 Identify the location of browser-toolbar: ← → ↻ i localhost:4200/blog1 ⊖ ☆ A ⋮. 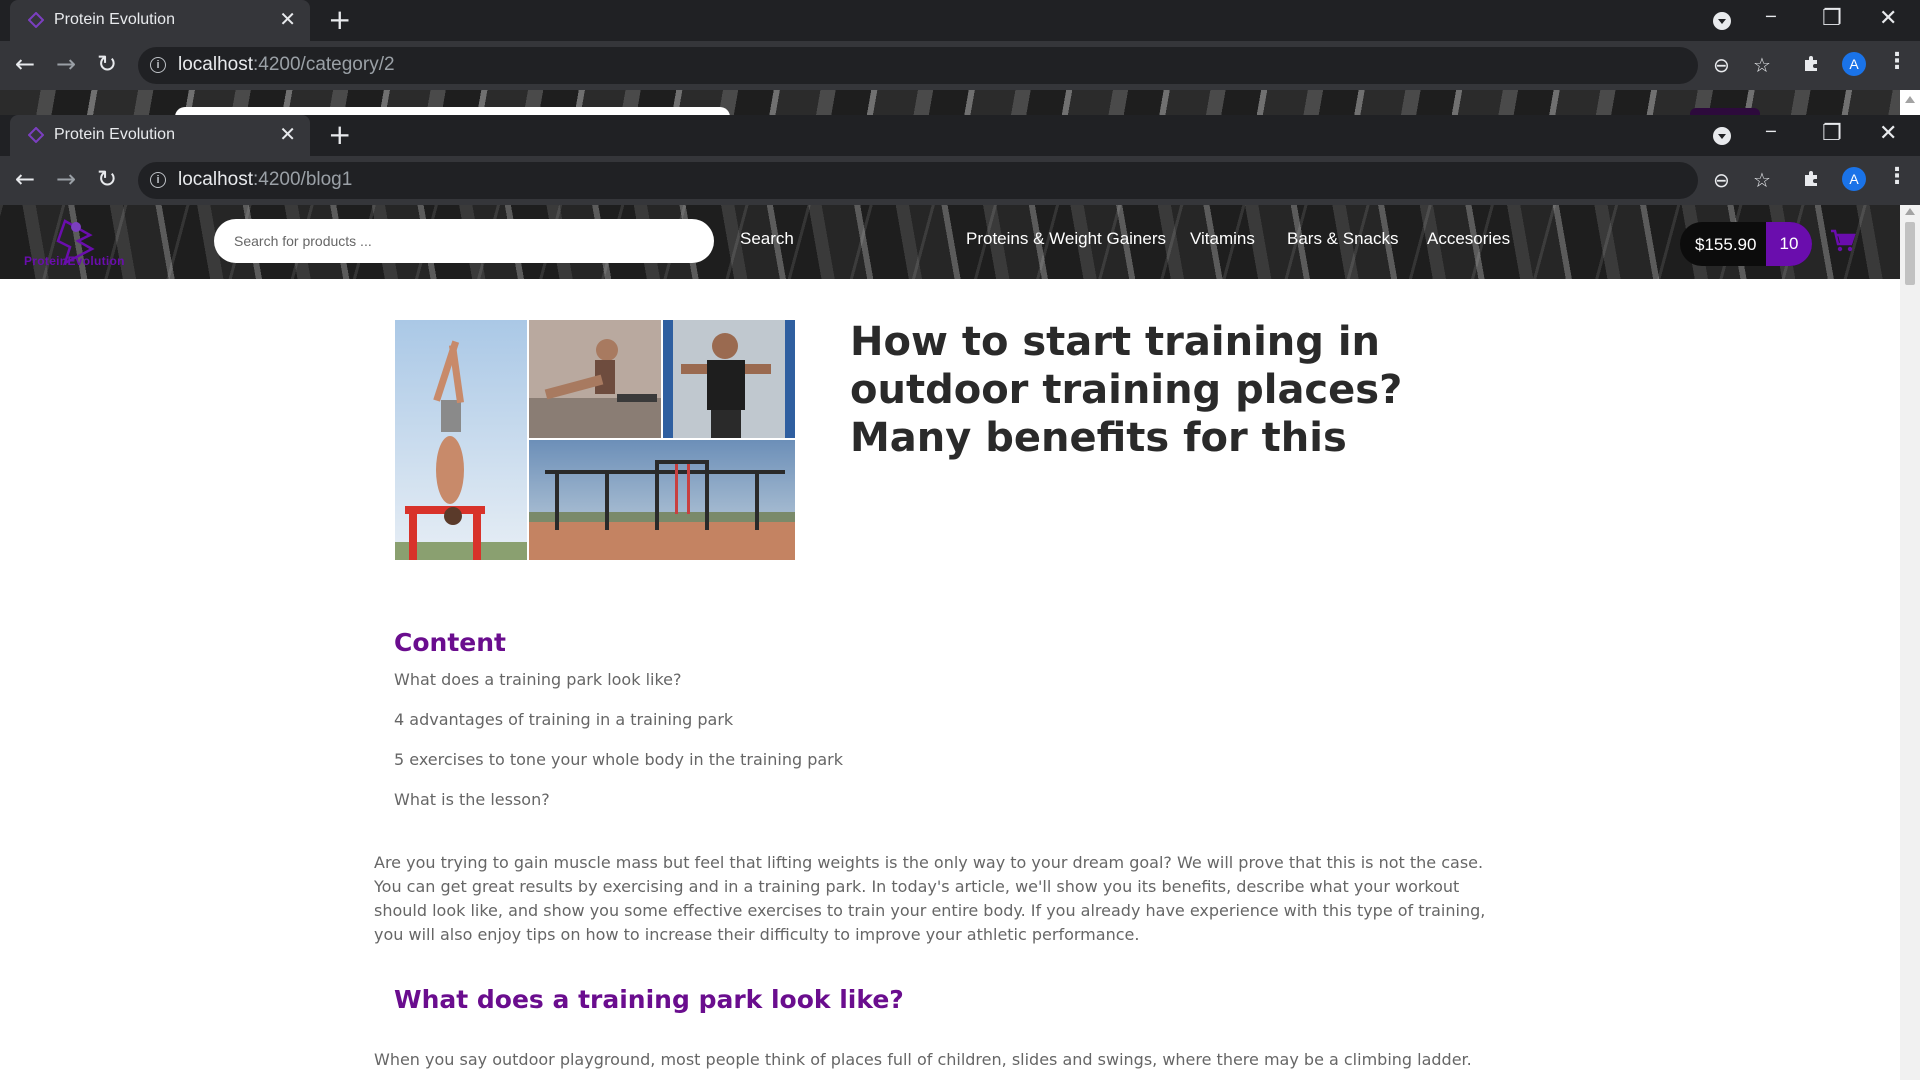
(960, 180).